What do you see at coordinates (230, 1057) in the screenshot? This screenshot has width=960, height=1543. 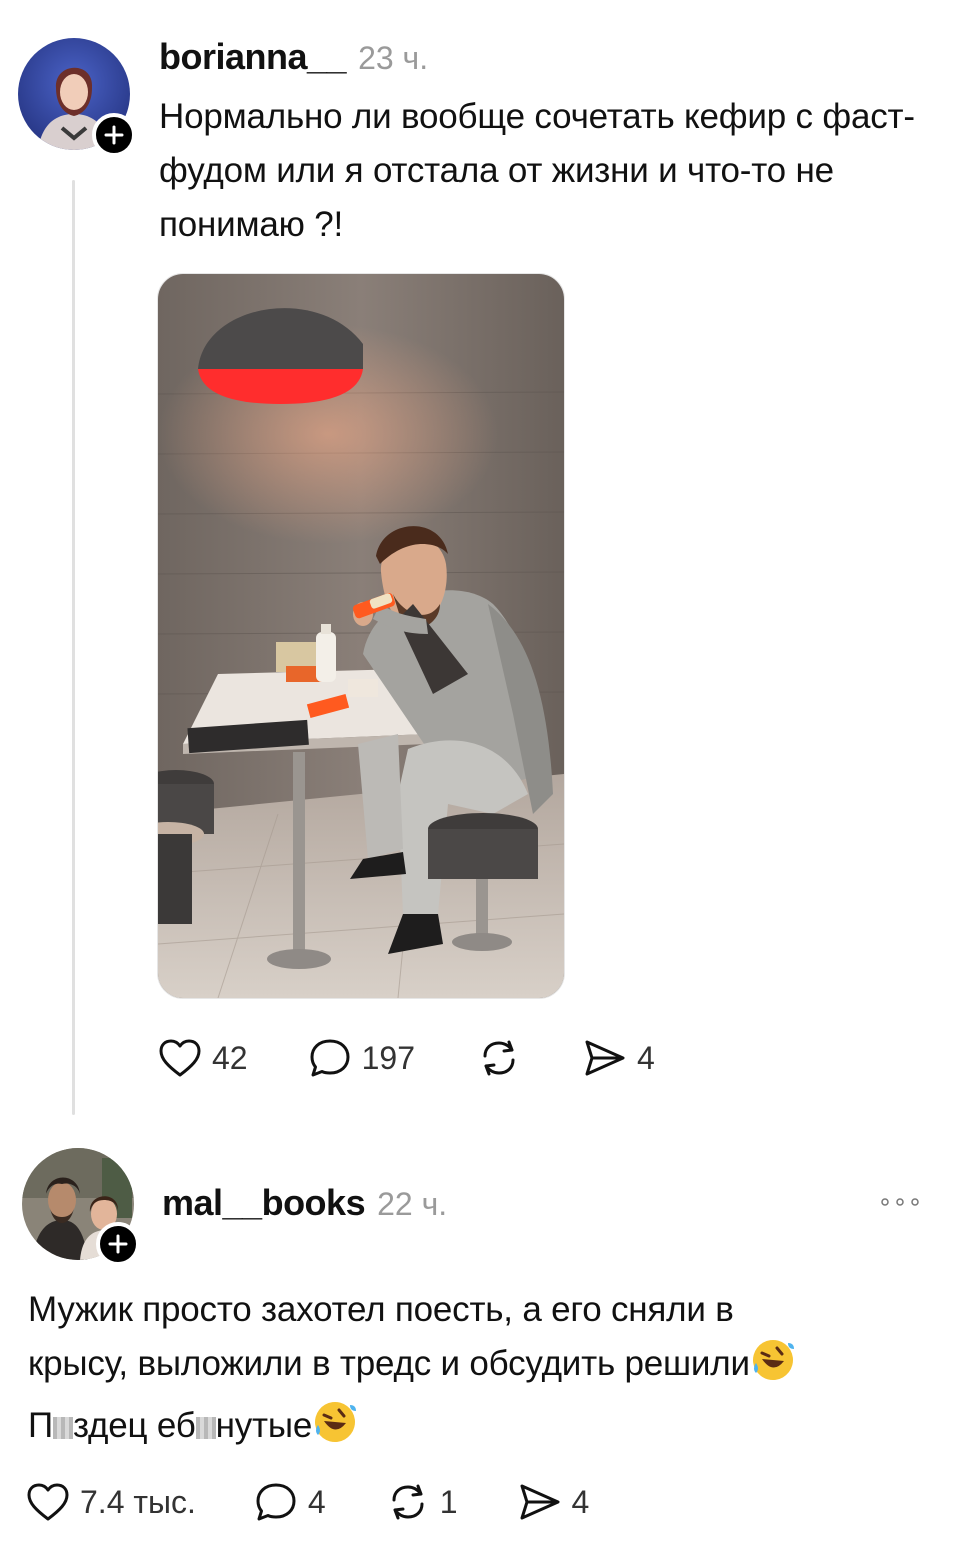 I see `post-like-count: 42` at bounding box center [230, 1057].